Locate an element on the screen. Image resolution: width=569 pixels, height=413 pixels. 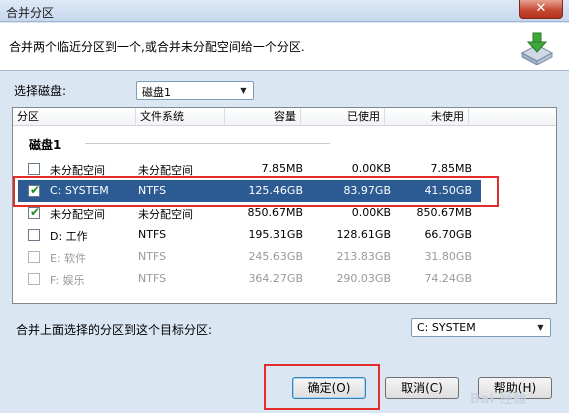
target-partition-label: 合并上面选择的分区到这个目标分区: is located at coordinates (114, 330).